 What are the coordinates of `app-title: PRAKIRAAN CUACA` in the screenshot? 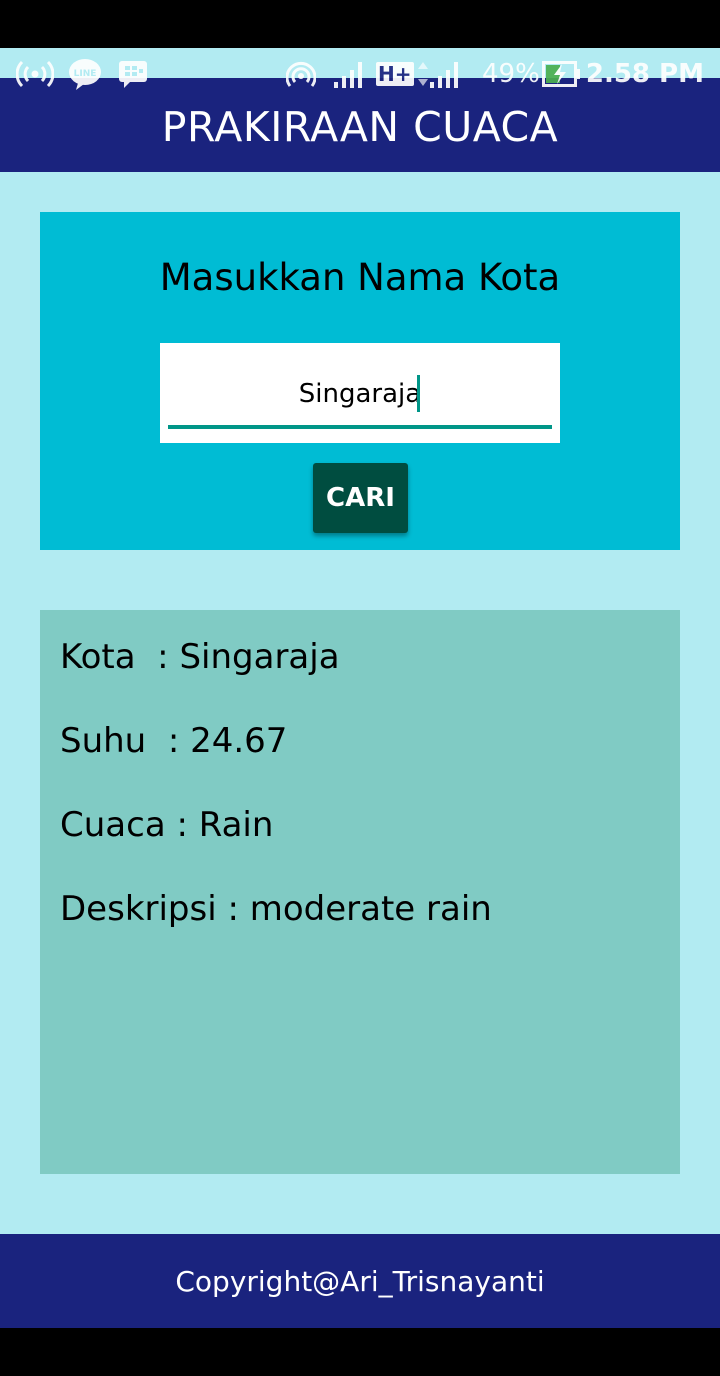 It's located at (360, 127).